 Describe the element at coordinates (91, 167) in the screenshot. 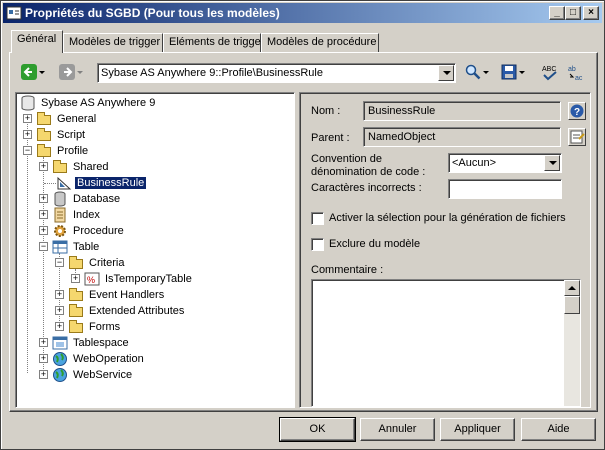

I see `tree-node-label: Shared` at that location.